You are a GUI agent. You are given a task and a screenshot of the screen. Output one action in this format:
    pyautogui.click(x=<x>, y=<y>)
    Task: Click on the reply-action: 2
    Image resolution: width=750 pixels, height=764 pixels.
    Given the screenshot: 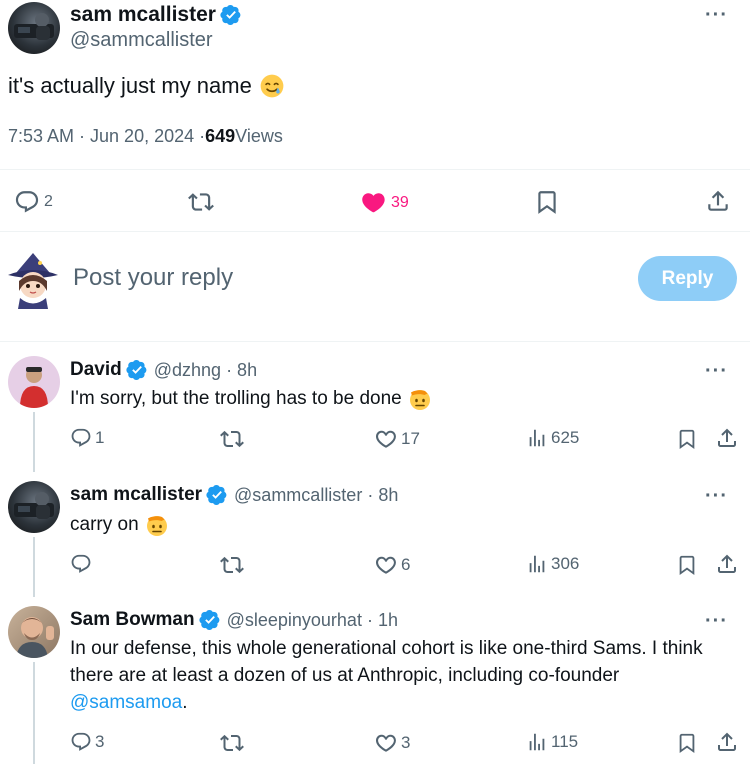 What is the action you would take?
    pyautogui.click(x=33, y=202)
    